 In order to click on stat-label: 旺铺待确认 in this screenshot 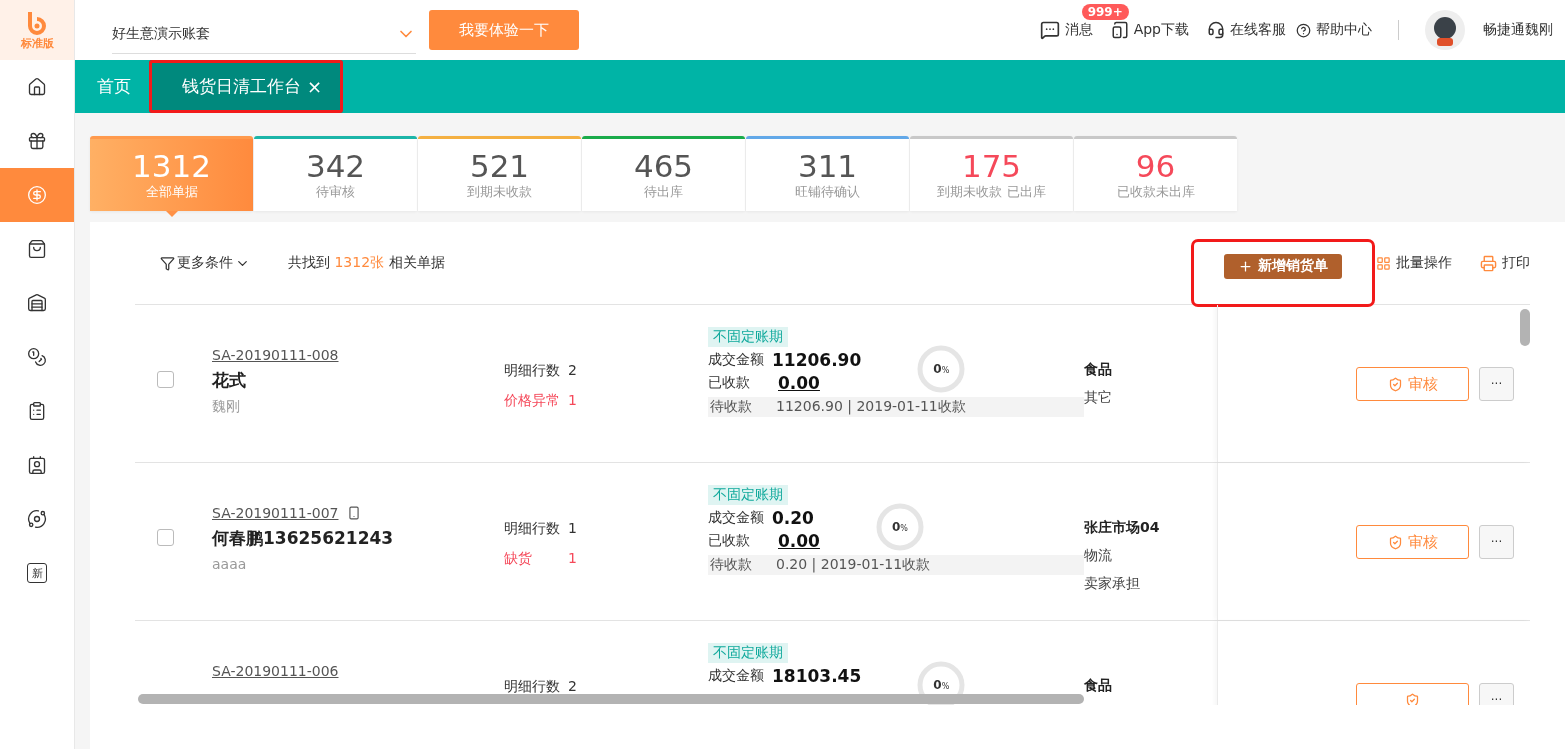, I will do `click(827, 192)`.